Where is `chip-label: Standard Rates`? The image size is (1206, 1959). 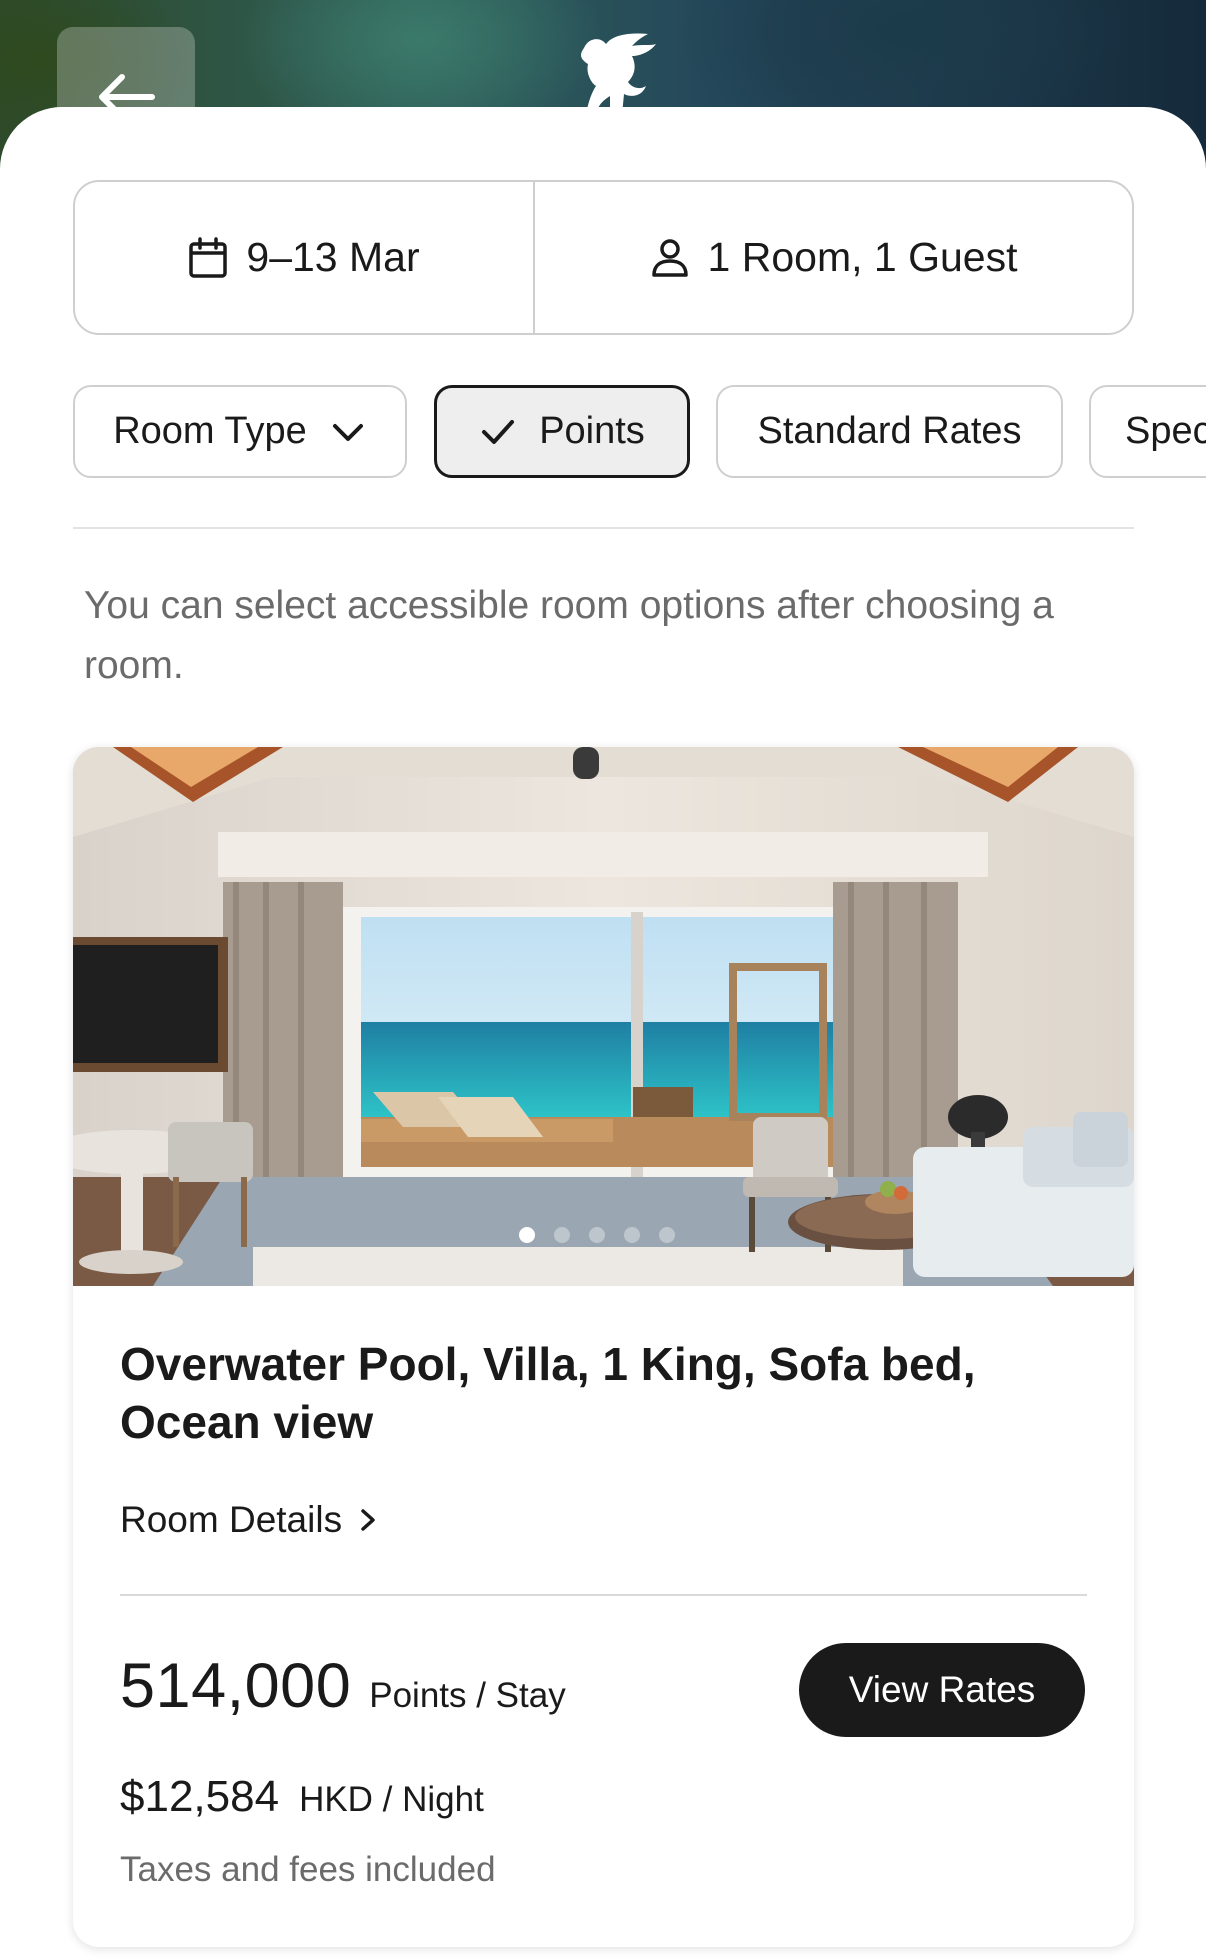 chip-label: Standard Rates is located at coordinates (889, 431).